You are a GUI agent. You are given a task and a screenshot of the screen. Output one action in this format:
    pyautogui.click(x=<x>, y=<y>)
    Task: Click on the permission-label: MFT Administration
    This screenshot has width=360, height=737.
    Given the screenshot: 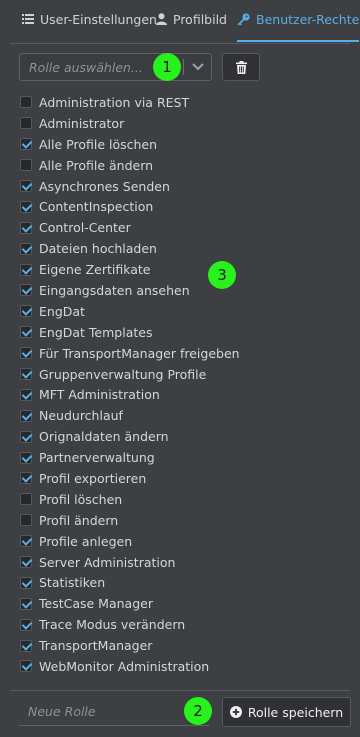 What is the action you would take?
    pyautogui.click(x=99, y=395)
    